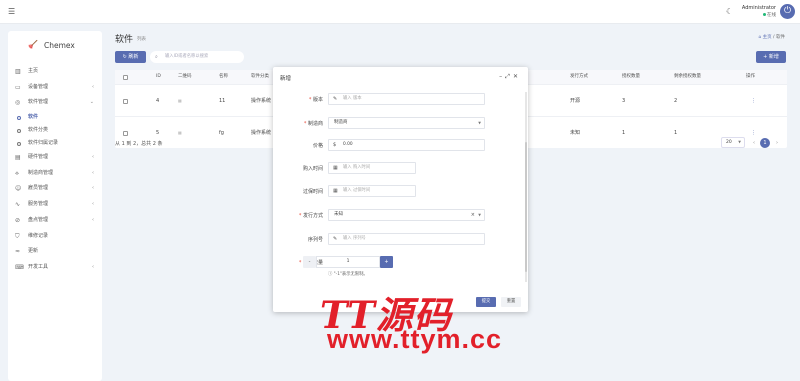 The height and width of the screenshot is (381, 800). I want to click on link-icon: ⟡, so click(17, 173).